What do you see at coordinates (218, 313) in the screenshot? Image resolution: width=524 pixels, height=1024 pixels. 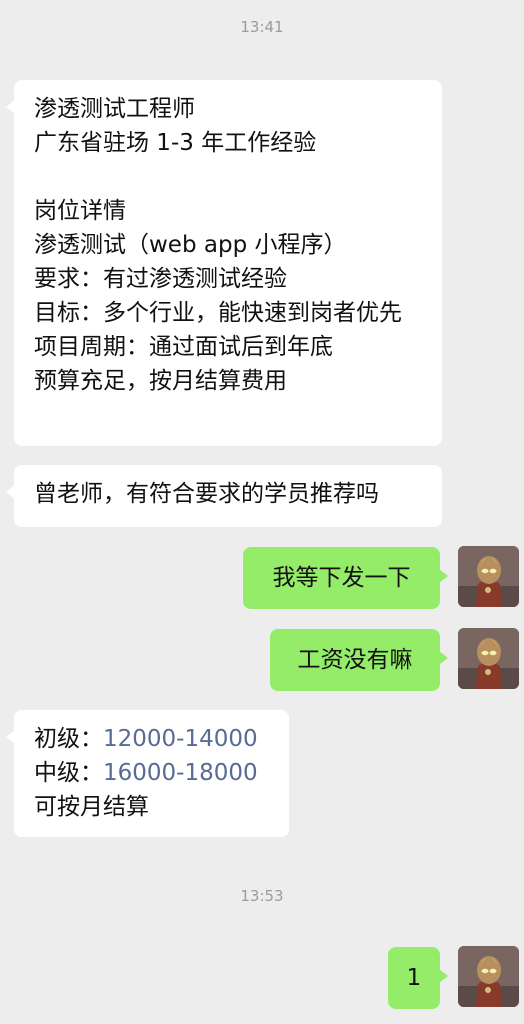 I see `message-line: 目标：多个行业，能快速到岗者优先` at bounding box center [218, 313].